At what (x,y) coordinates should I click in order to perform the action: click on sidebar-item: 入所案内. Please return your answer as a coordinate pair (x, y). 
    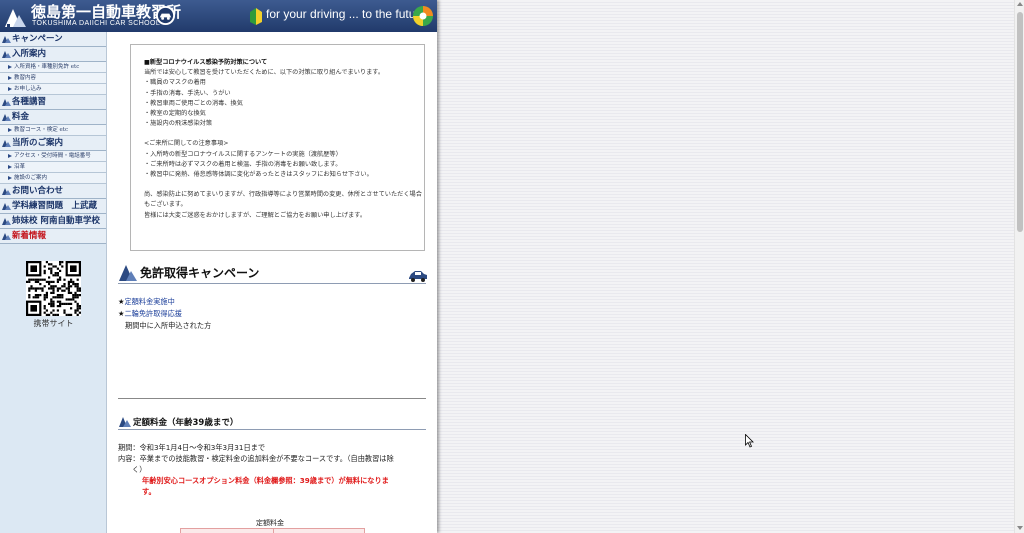
    Looking at the image, I should click on (53, 54).